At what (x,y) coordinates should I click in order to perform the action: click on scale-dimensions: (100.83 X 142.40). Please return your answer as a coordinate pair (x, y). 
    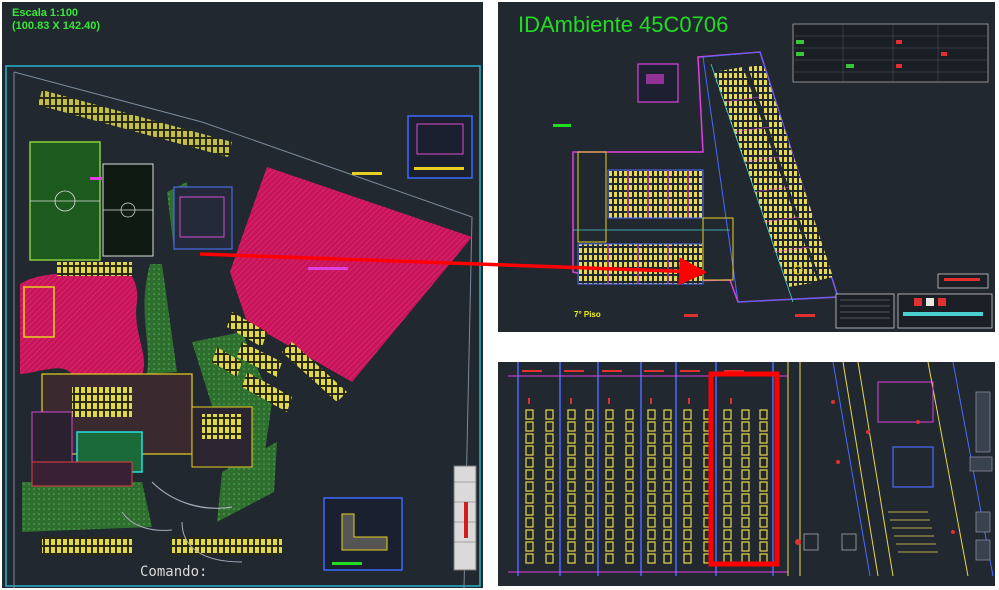
    Looking at the image, I should click on (56, 26).